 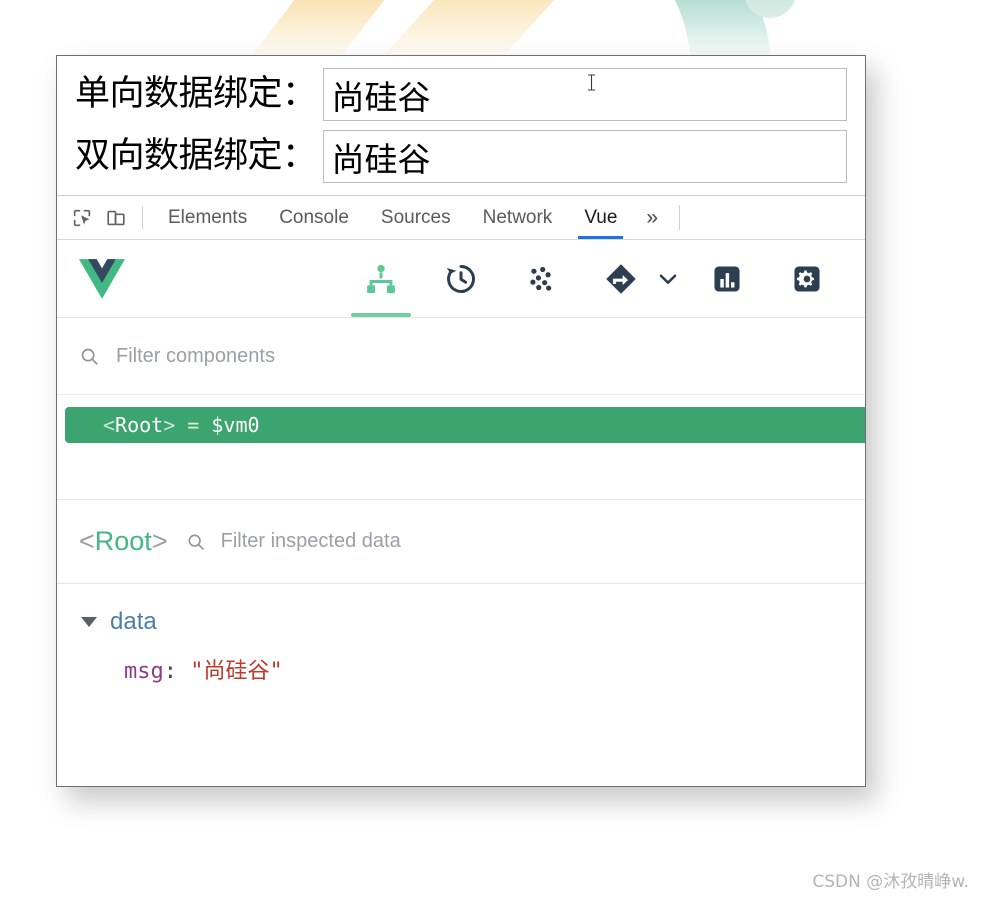 I want to click on inspected-component-name: <Root>, so click(x=123, y=541).